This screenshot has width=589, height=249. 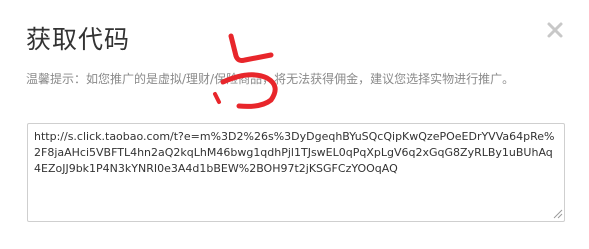 What do you see at coordinates (557, 213) in the screenshot?
I see `resize-grip-icon` at bounding box center [557, 213].